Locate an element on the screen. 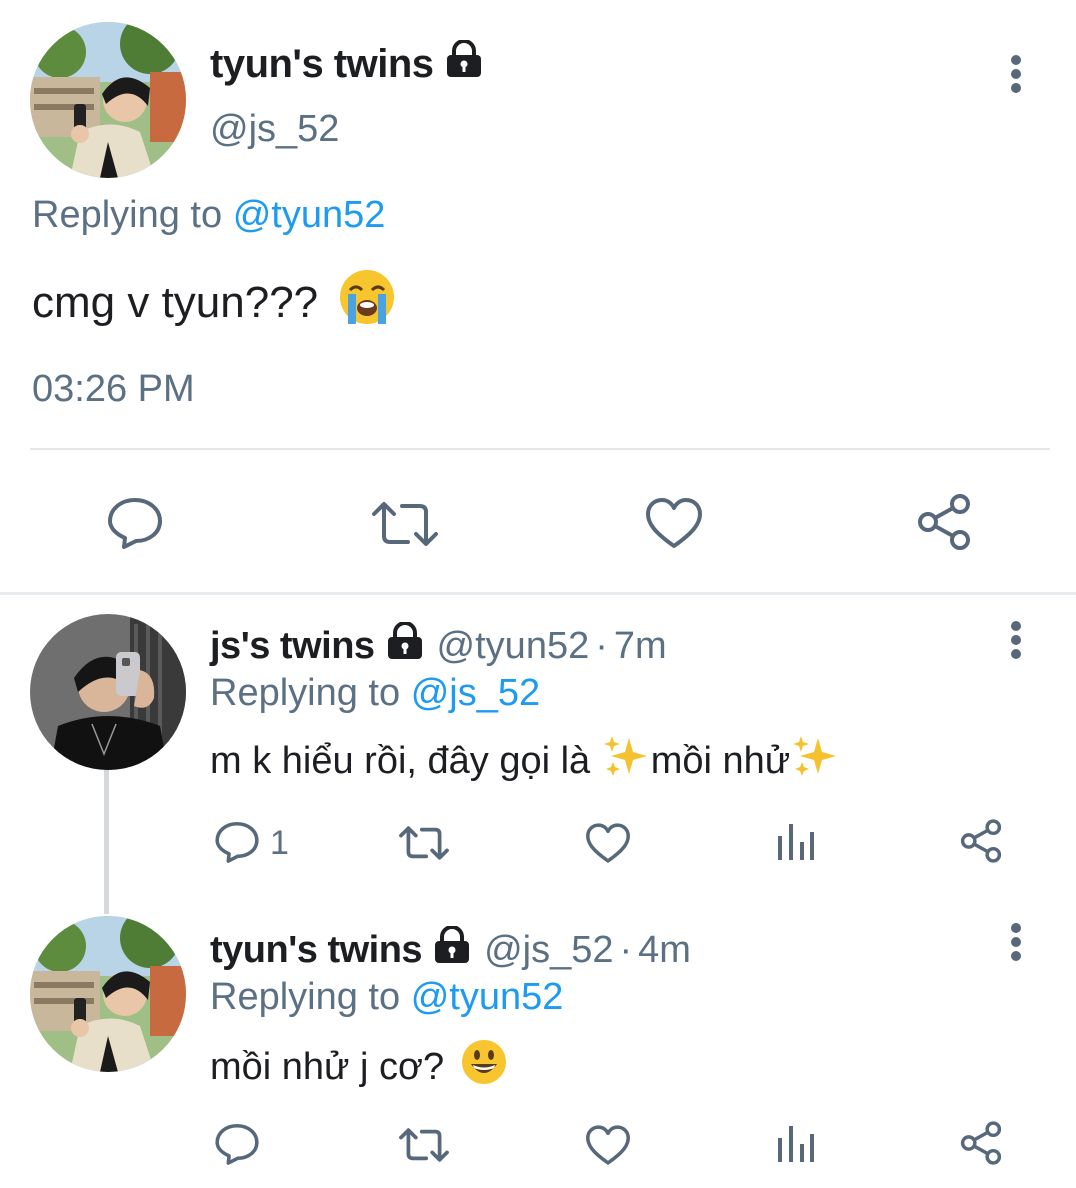  loudly-crying-face-icon is located at coordinates (367, 302).